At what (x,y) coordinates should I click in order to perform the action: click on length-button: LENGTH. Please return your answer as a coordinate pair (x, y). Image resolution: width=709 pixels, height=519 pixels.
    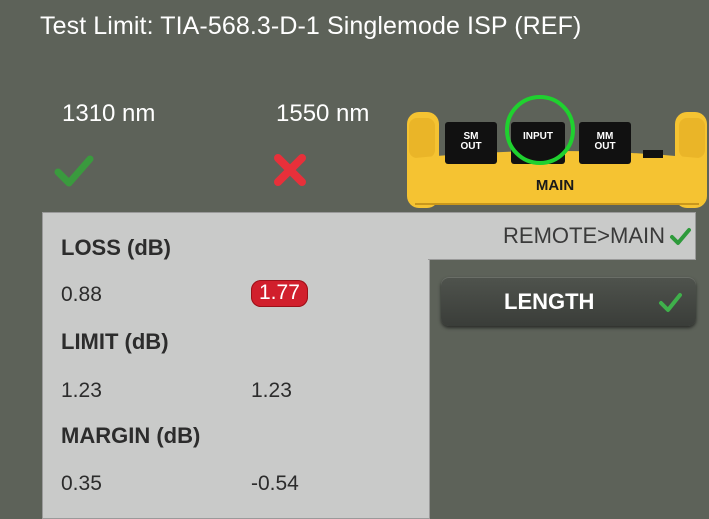
    Looking at the image, I should click on (568, 301).